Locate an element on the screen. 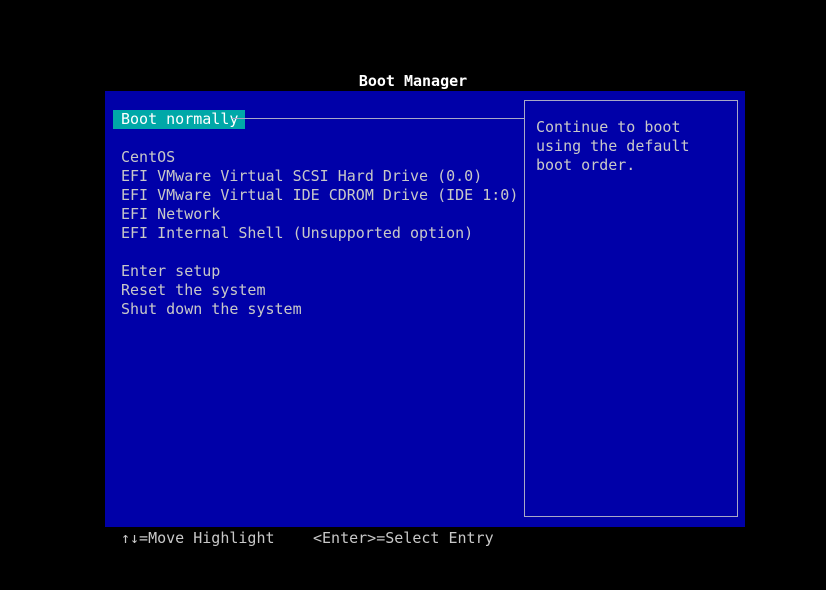 The image size is (826, 590). menu-item-internal-shell: EFI Internal Shell (Unsupported option) is located at coordinates (299, 233).